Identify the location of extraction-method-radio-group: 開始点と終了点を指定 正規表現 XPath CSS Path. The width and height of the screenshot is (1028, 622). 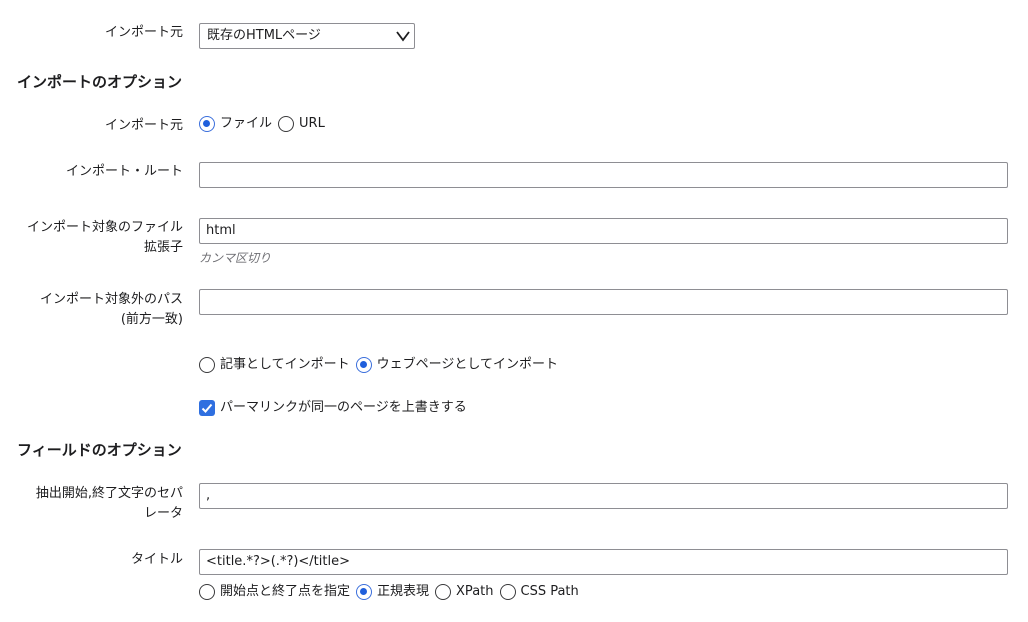
(392, 592).